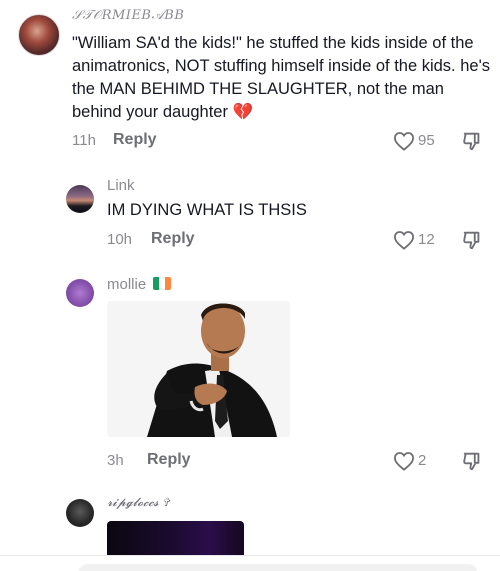 The width and height of the screenshot is (500, 571). Describe the element at coordinates (426, 140) in the screenshot. I see `like-count: 95` at that location.